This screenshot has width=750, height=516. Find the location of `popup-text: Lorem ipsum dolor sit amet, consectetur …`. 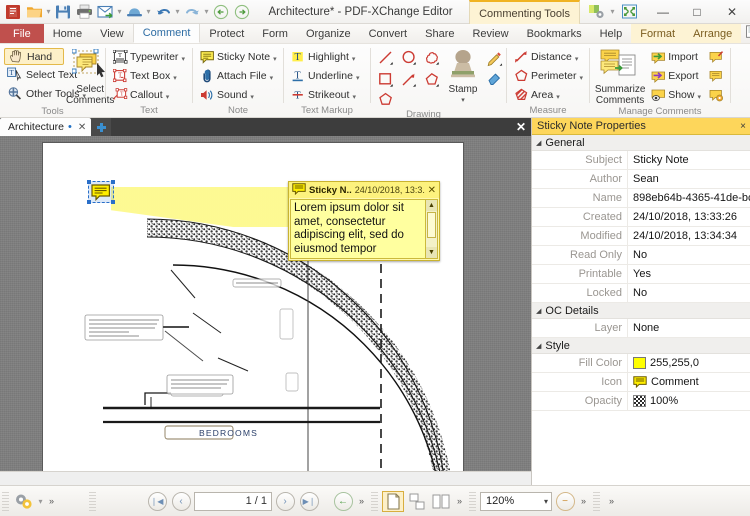

popup-text: Lorem ipsum dolor sit amet, consectetur … is located at coordinates (358, 229).